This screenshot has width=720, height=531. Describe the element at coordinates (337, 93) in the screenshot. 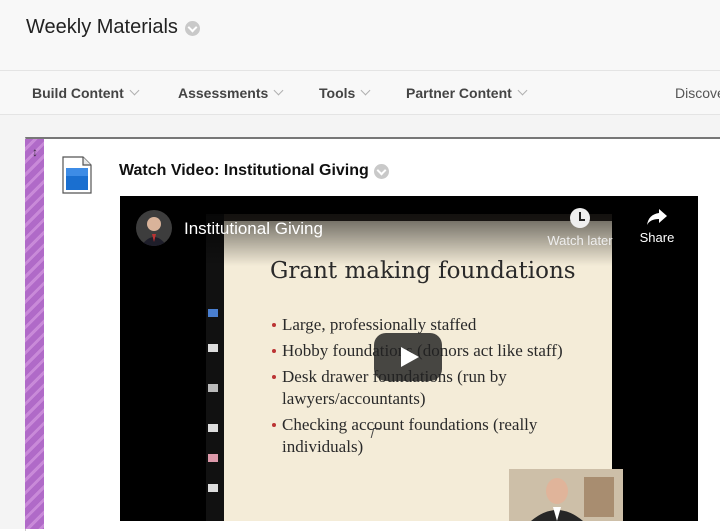

I see `tools-label: Tools` at that location.